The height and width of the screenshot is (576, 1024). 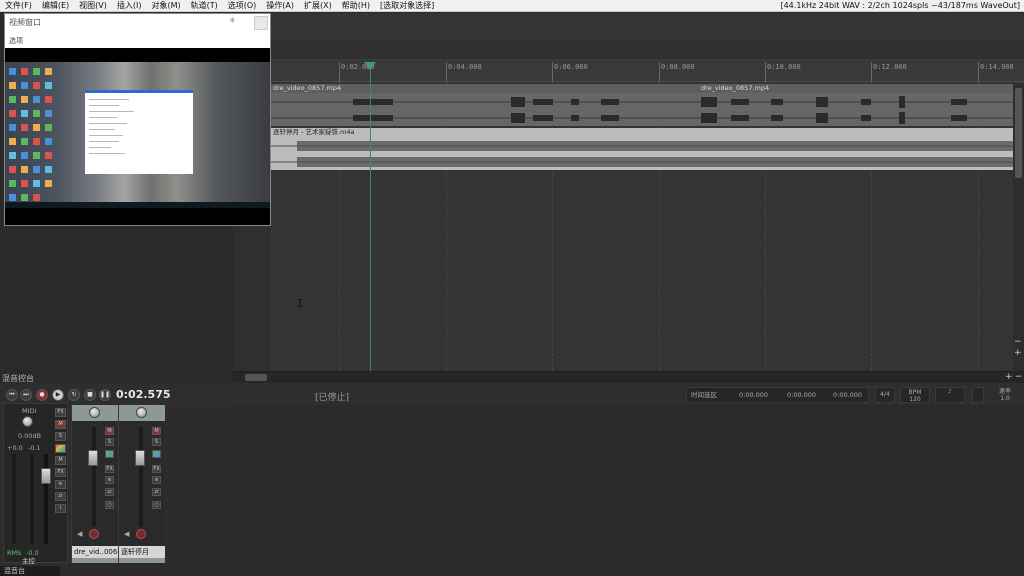 I want to click on master-io-button: ⇄, so click(x=60, y=496).